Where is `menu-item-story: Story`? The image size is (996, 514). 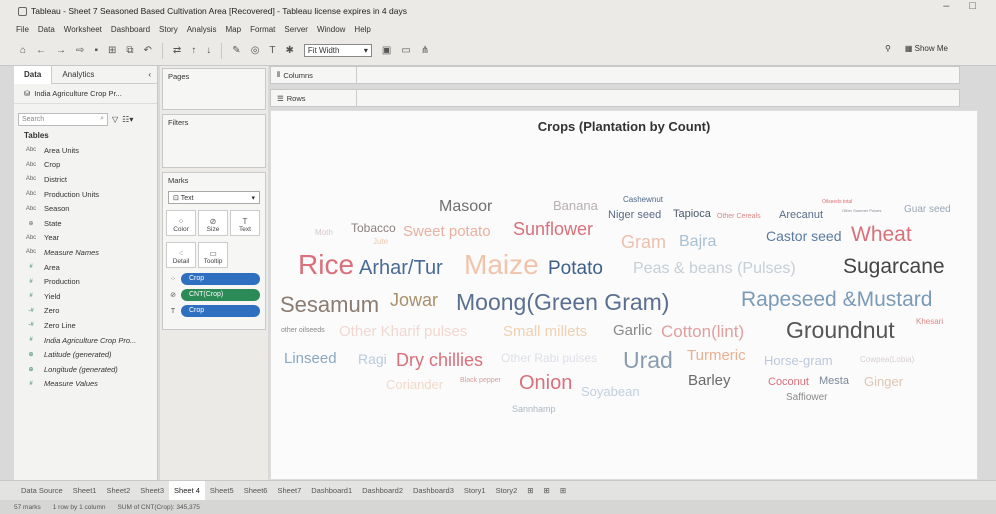 menu-item-story: Story is located at coordinates (168, 29).